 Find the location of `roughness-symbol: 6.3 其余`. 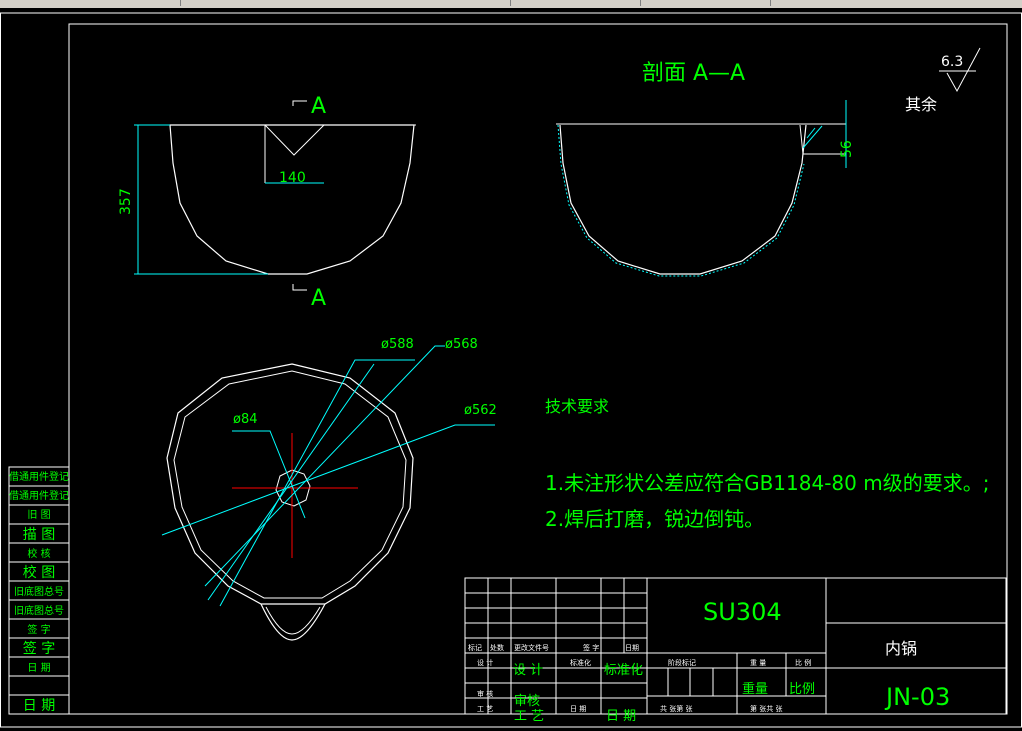

roughness-symbol: 6.3 其余 is located at coordinates (943, 80).